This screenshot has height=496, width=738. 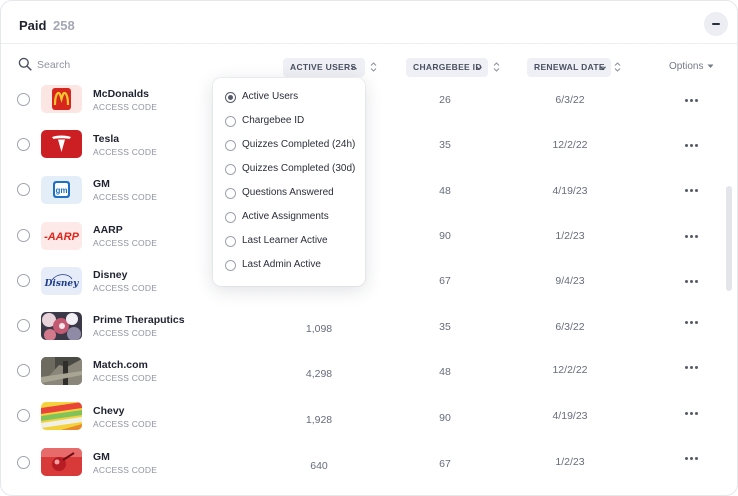 I want to click on dropdown-item-last-admin-active: Last Admin Active, so click(x=292, y=266).